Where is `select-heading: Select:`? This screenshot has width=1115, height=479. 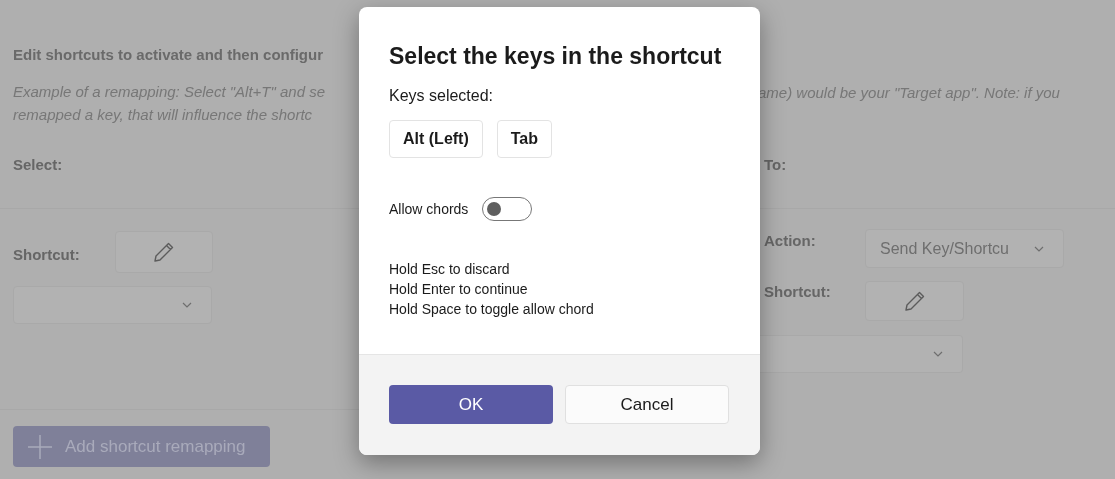
select-heading: Select: is located at coordinates (38, 165).